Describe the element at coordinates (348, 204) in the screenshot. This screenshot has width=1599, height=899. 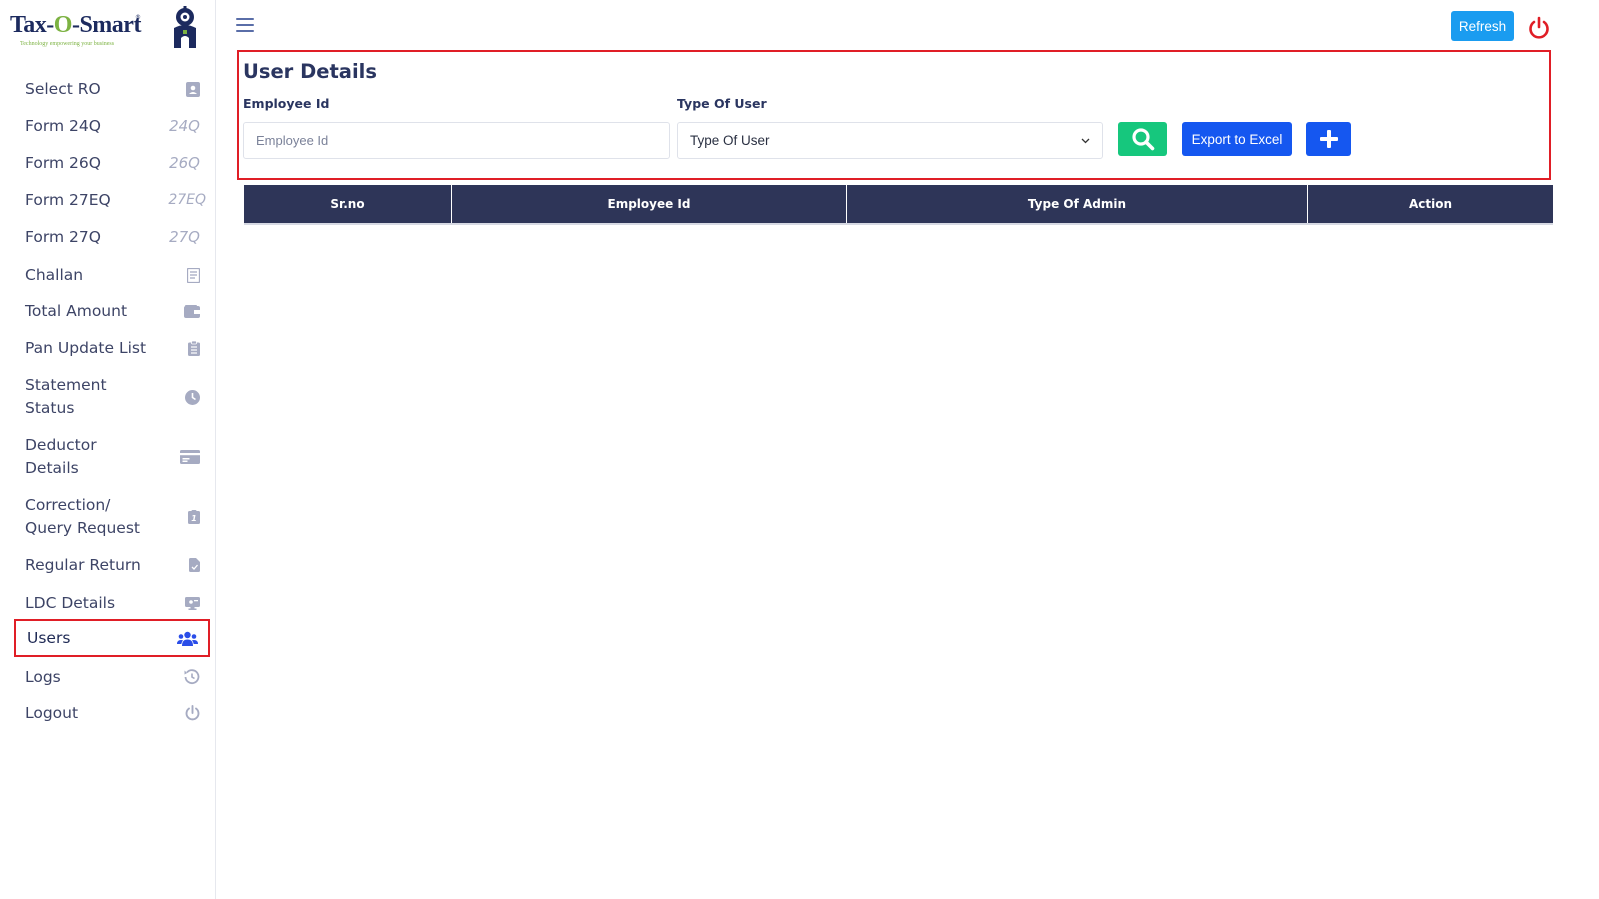
I see `column-header-sr-no: Sr.no` at that location.